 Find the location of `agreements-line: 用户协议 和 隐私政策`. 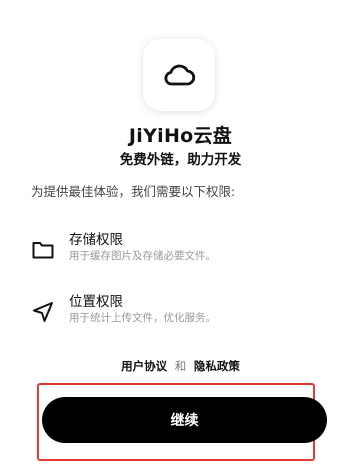

agreements-line: 用户协议 和 隐私政策 is located at coordinates (180, 366).